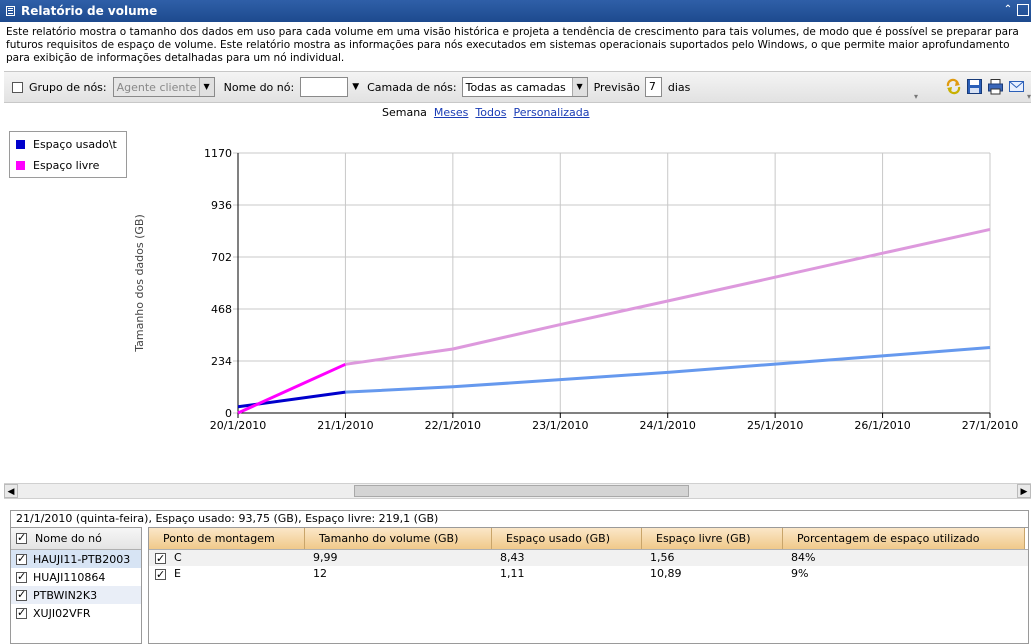  Describe the element at coordinates (65, 595) in the screenshot. I see `node-name: PTBWIN2K3` at that location.